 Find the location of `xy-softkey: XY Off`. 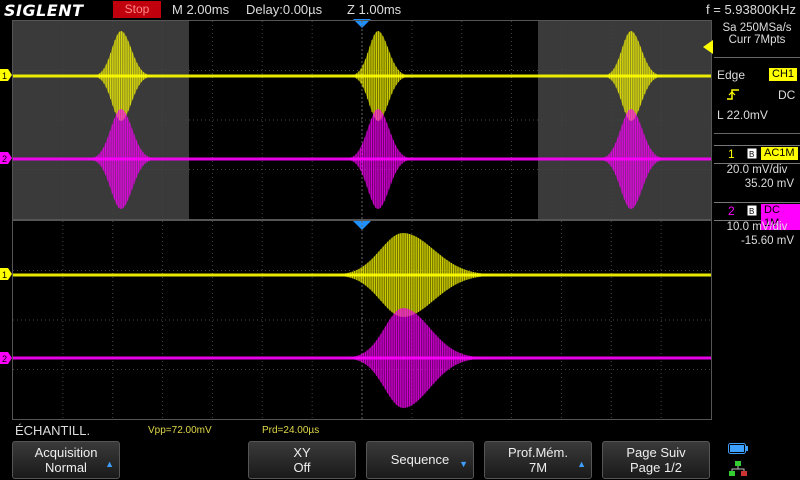

xy-softkey: XY Off is located at coordinates (302, 460).